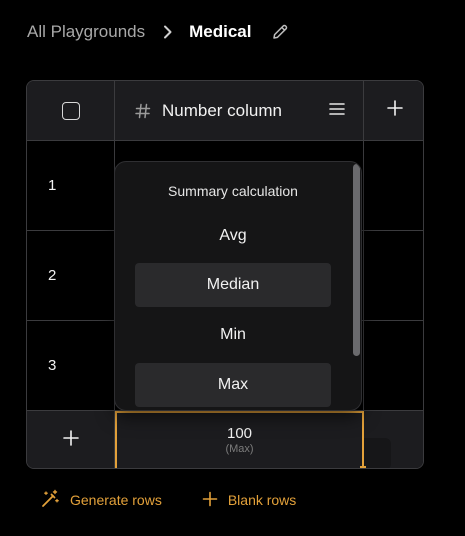 This screenshot has height=536, width=465. Describe the element at coordinates (239, 433) in the screenshot. I see `summary-value: 100` at that location.